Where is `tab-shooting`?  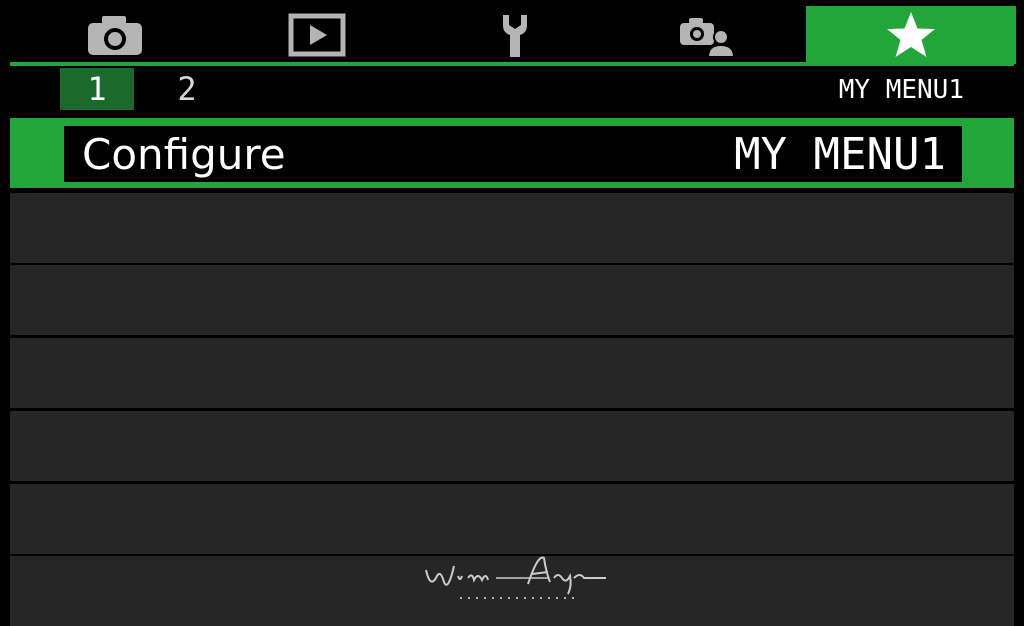
tab-shooting is located at coordinates (115, 35).